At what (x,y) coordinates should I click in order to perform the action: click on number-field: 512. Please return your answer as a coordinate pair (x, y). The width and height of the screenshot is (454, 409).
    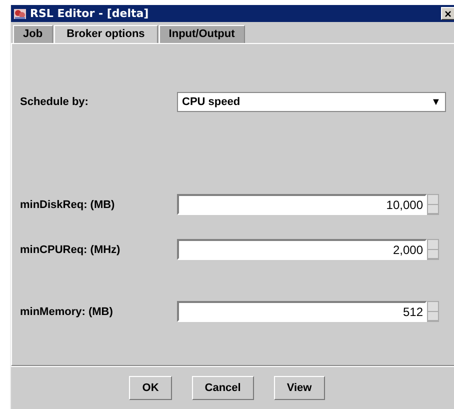
    Looking at the image, I should click on (302, 311).